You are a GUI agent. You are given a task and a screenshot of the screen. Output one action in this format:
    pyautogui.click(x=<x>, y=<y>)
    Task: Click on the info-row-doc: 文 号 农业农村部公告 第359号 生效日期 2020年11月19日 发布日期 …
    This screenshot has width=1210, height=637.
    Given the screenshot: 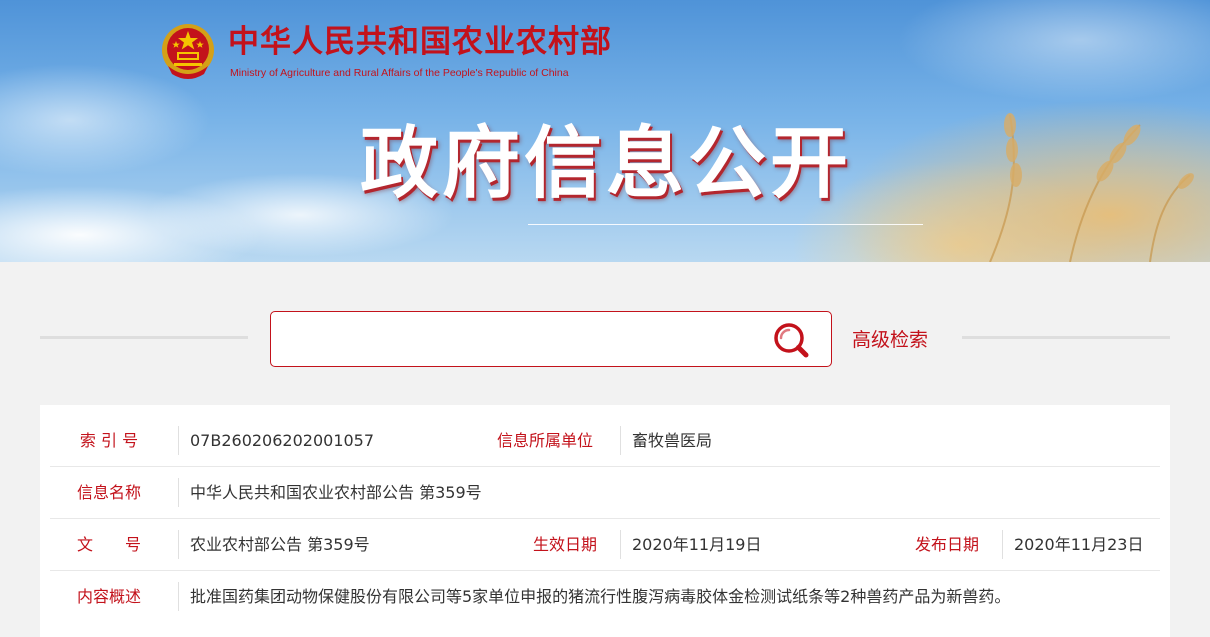 What is the action you would take?
    pyautogui.click(x=605, y=545)
    